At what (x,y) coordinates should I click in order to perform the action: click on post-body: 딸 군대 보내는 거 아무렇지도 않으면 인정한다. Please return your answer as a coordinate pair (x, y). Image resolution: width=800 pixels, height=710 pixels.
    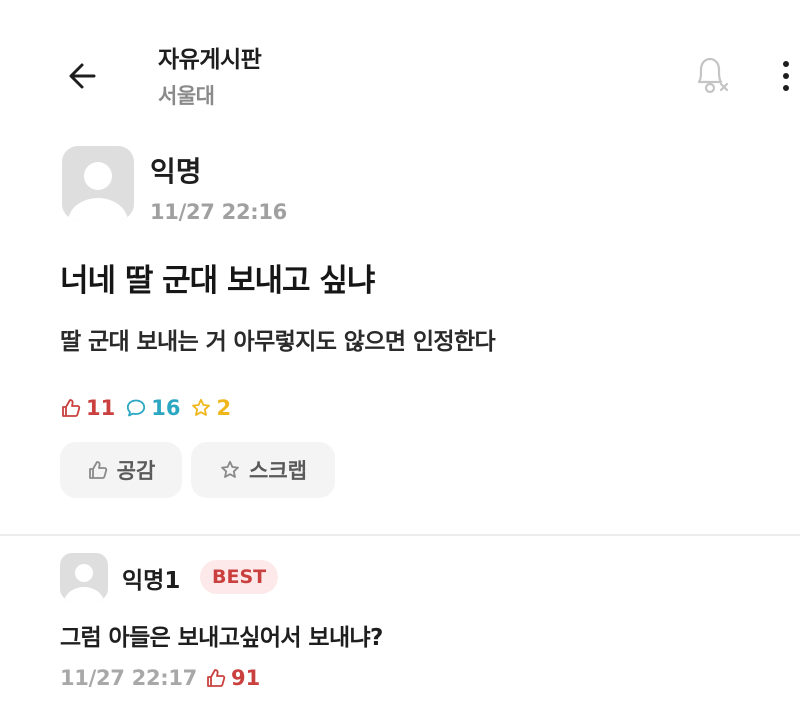
    Looking at the image, I should click on (278, 342).